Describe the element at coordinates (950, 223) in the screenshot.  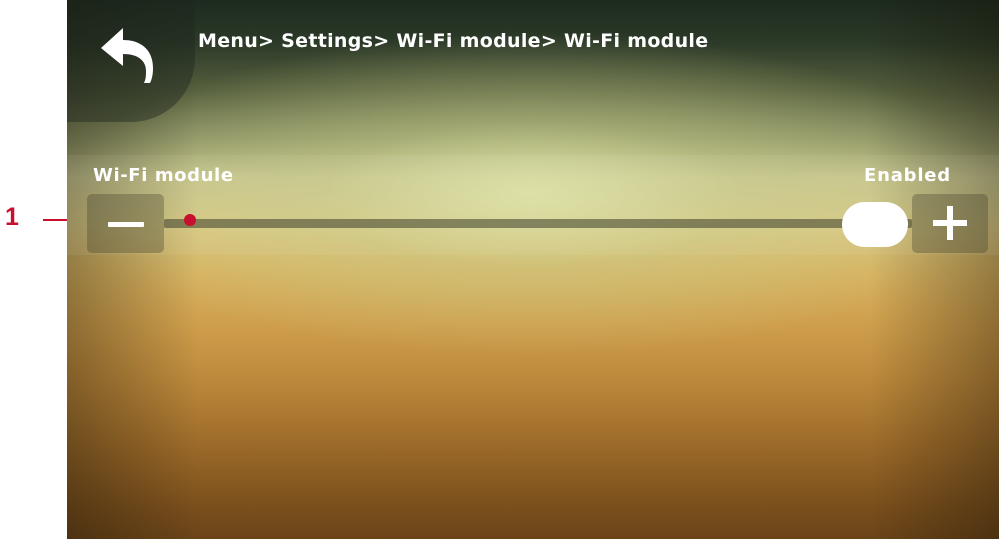
I see `increase-button` at that location.